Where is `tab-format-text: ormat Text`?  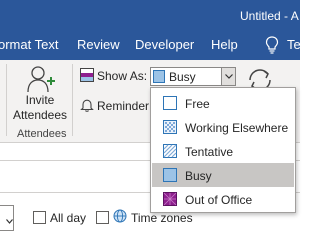 tab-format-text: ormat Text is located at coordinates (29, 44).